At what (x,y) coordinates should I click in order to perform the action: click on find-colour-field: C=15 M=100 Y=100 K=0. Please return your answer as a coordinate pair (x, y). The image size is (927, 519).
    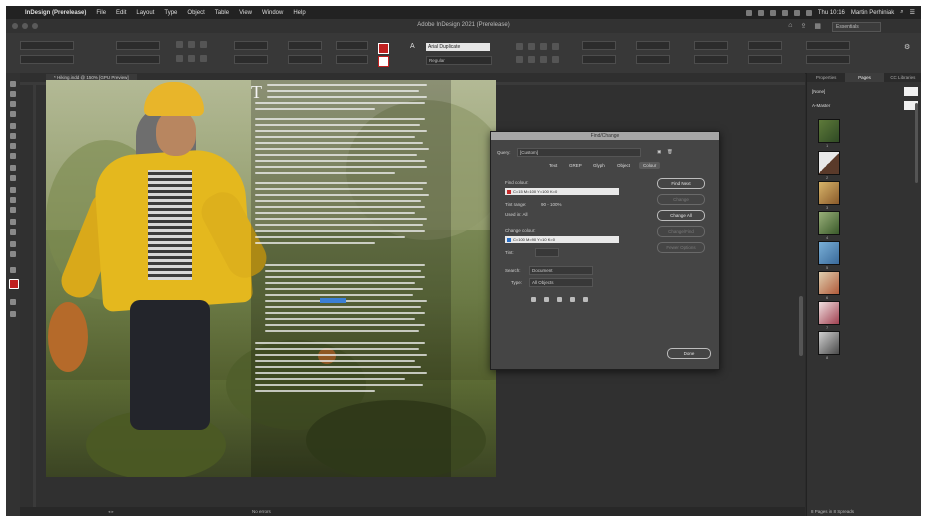
    Looking at the image, I should click on (562, 191).